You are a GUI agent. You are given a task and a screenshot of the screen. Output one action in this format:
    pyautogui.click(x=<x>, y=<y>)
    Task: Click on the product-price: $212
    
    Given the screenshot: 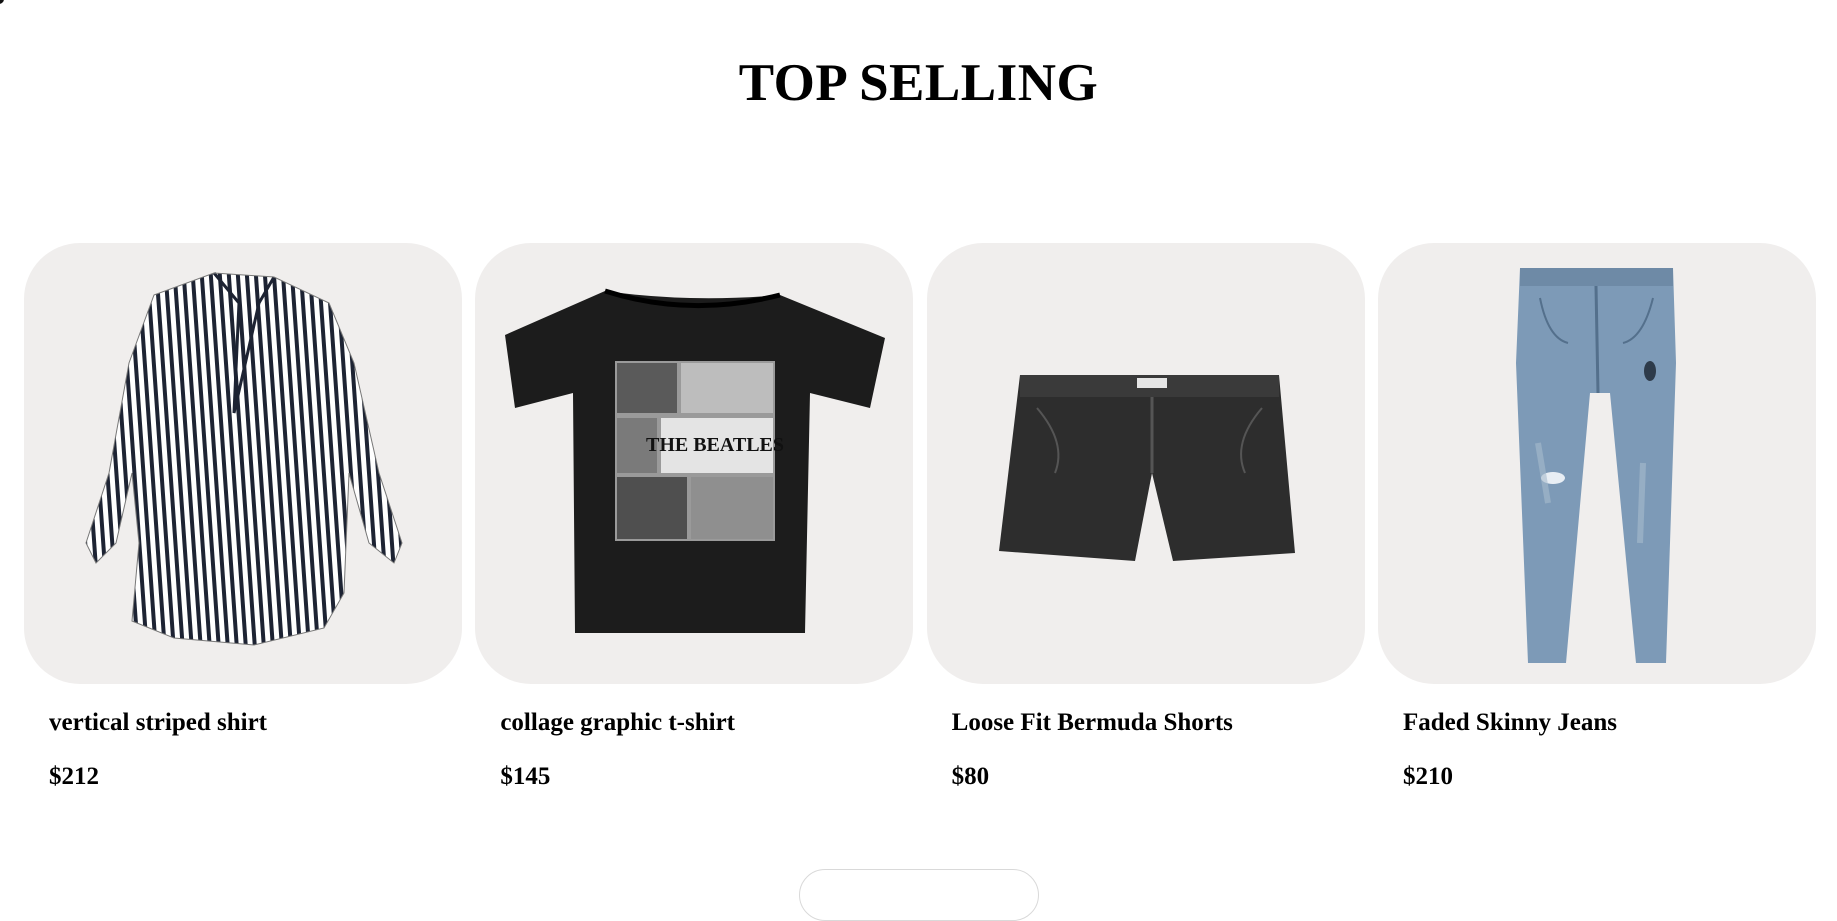 What is the action you would take?
    pyautogui.click(x=74, y=777)
    